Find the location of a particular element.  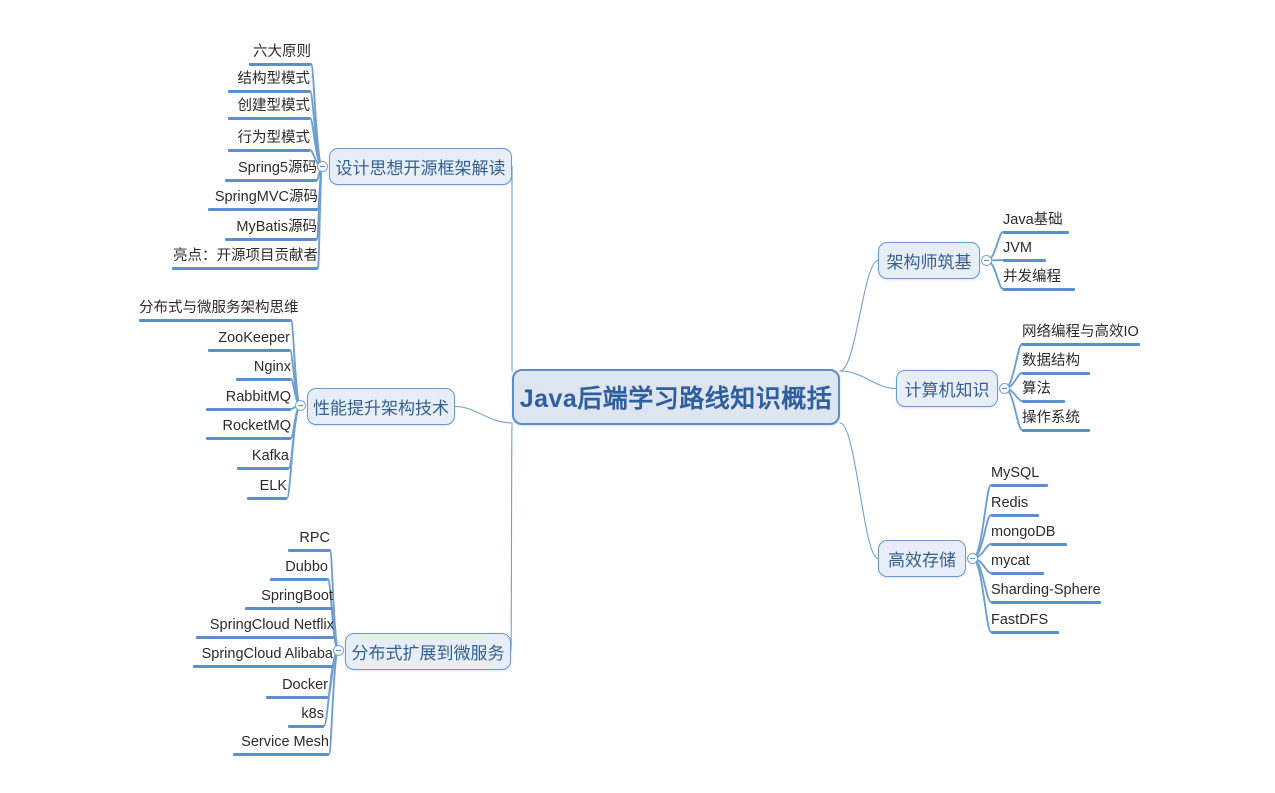

leaf-label: Redis is located at coordinates (1010, 503).